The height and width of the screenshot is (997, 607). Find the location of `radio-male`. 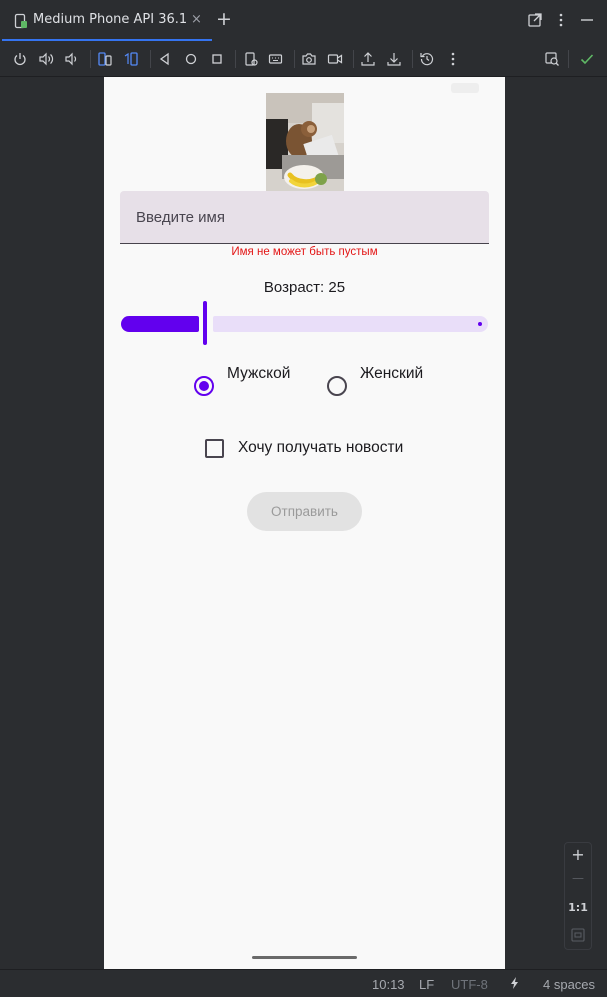

radio-male is located at coordinates (204, 386).